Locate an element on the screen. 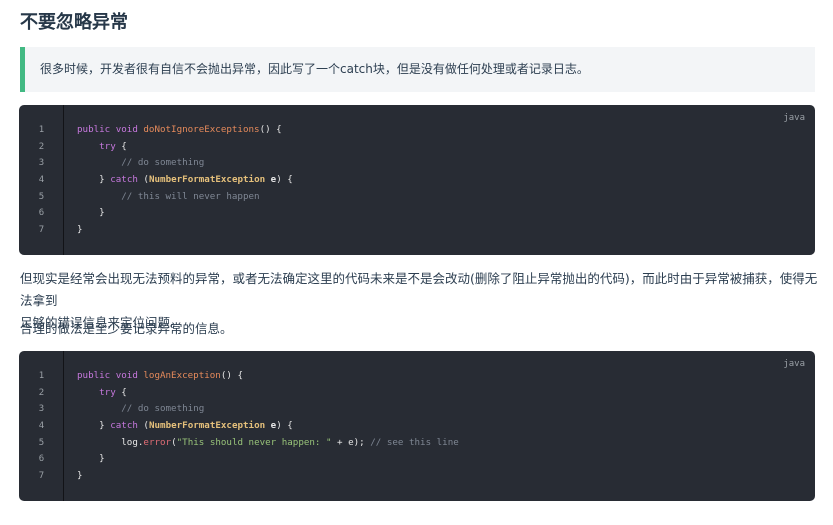  section-heading: 不要忽略异常 is located at coordinates (74, 22).